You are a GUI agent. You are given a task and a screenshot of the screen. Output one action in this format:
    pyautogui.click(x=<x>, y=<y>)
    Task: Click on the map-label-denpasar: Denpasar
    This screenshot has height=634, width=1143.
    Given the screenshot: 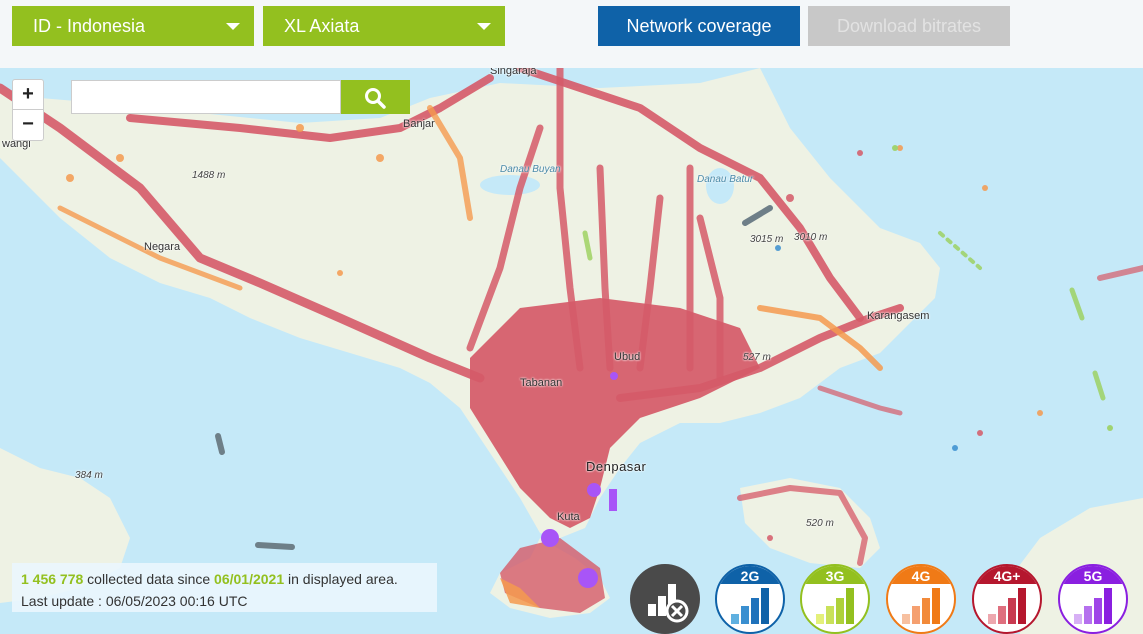 What is the action you would take?
    pyautogui.click(x=616, y=466)
    